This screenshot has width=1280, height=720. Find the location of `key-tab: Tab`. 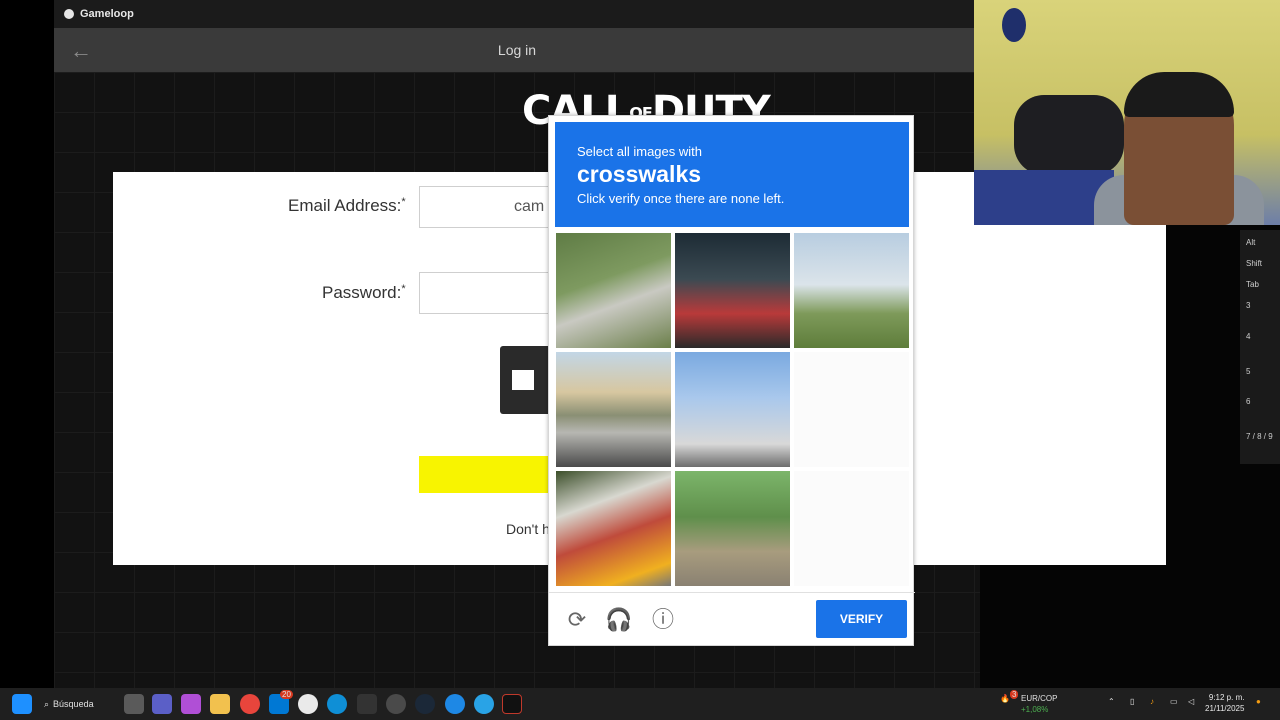

key-tab: Tab is located at coordinates (1252, 284).